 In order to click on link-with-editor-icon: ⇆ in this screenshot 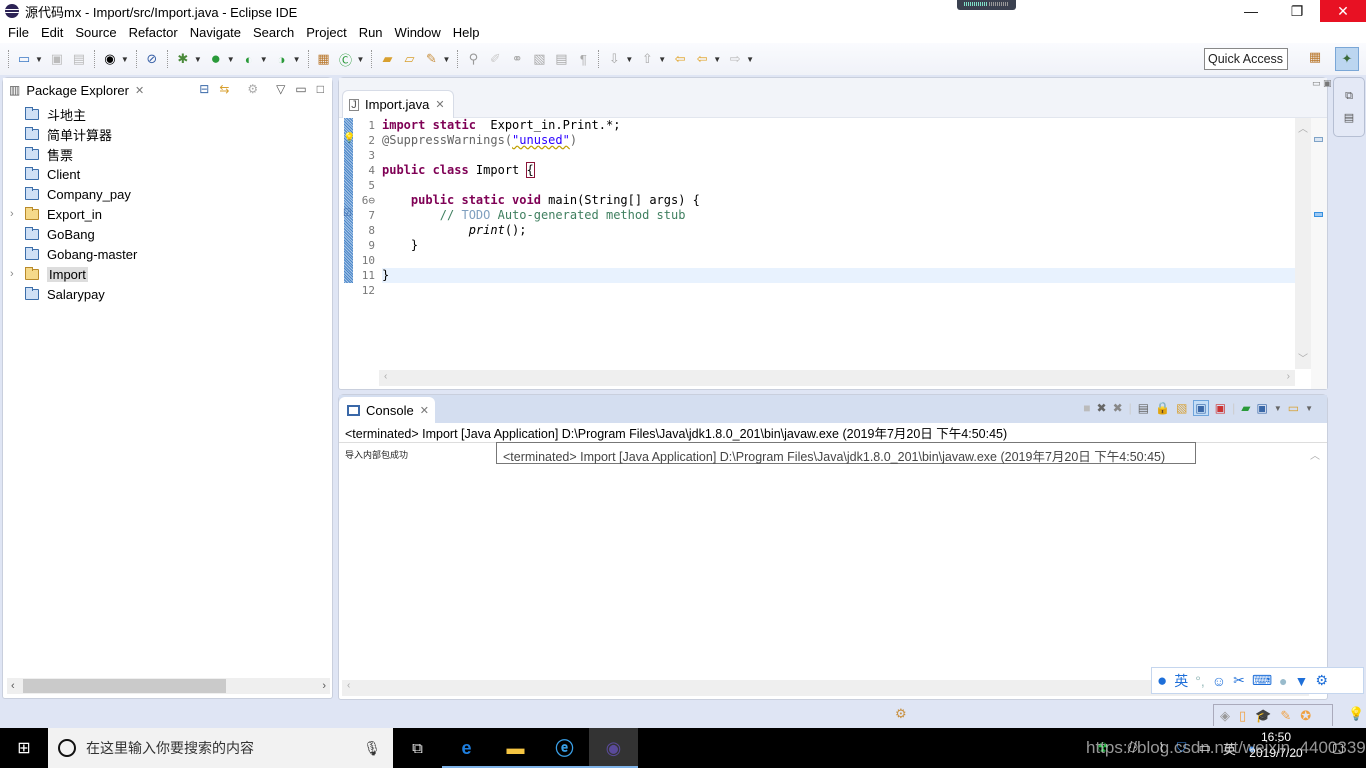, I will do `click(224, 89)`.